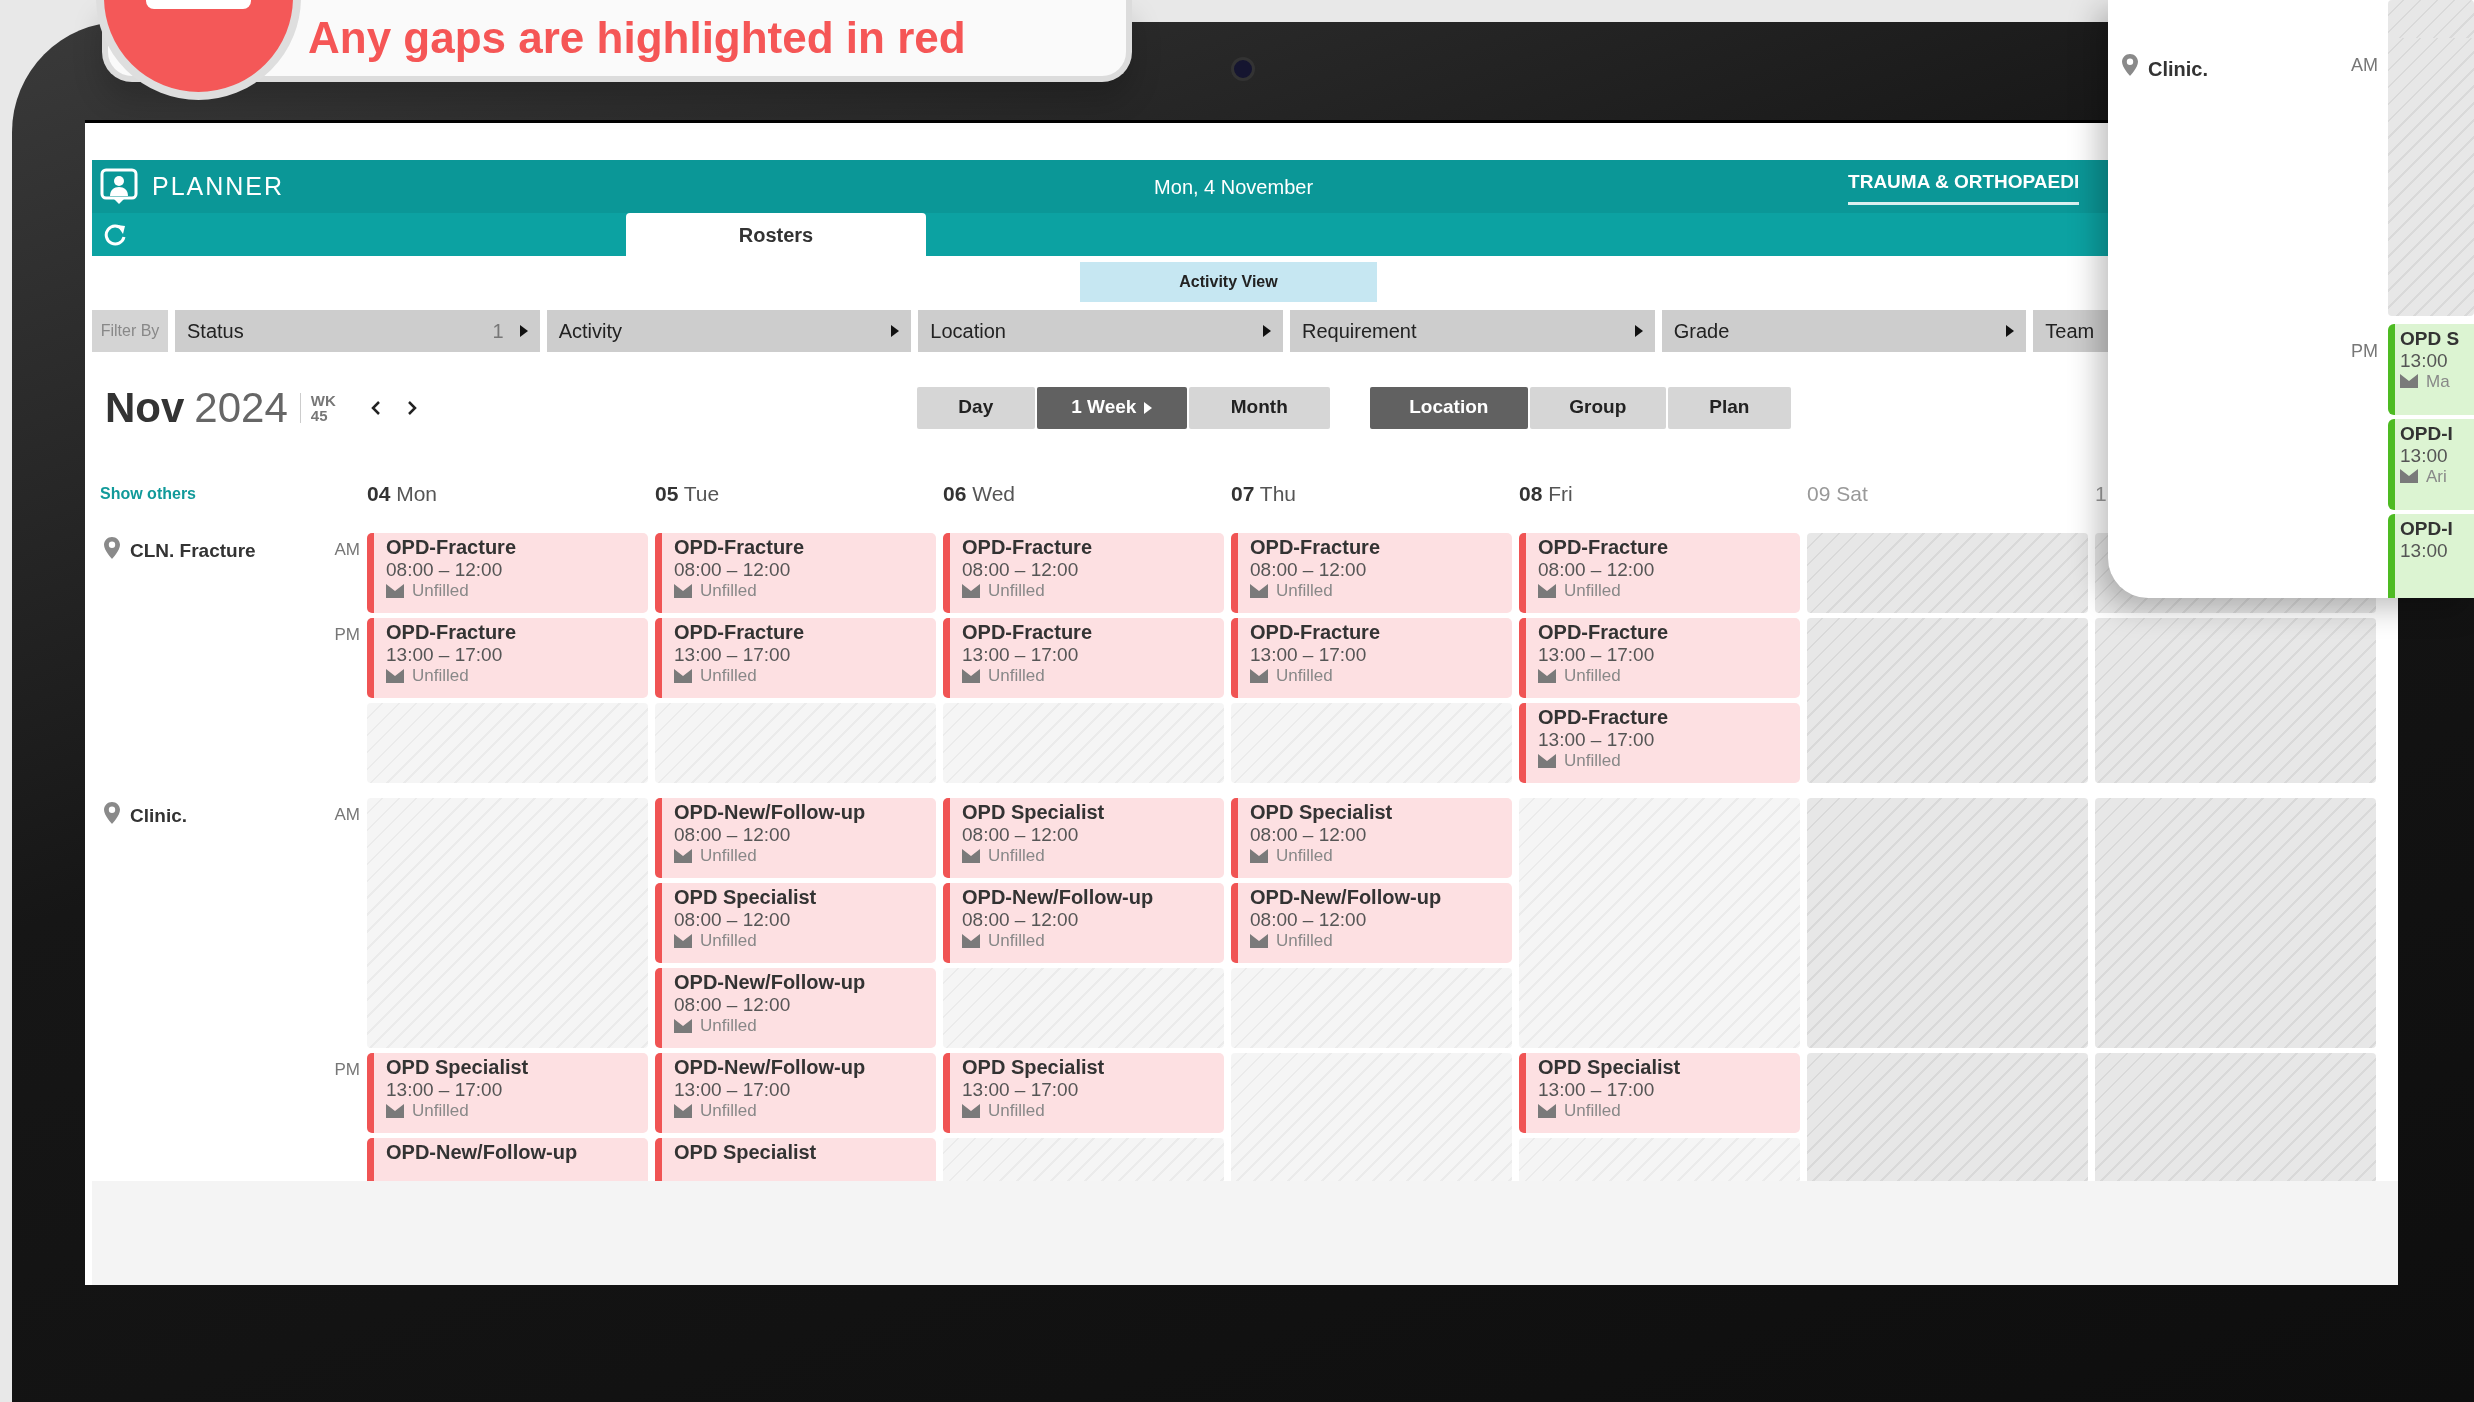  Describe the element at coordinates (112, 813) in the screenshot. I see `location-pin-icon` at that location.